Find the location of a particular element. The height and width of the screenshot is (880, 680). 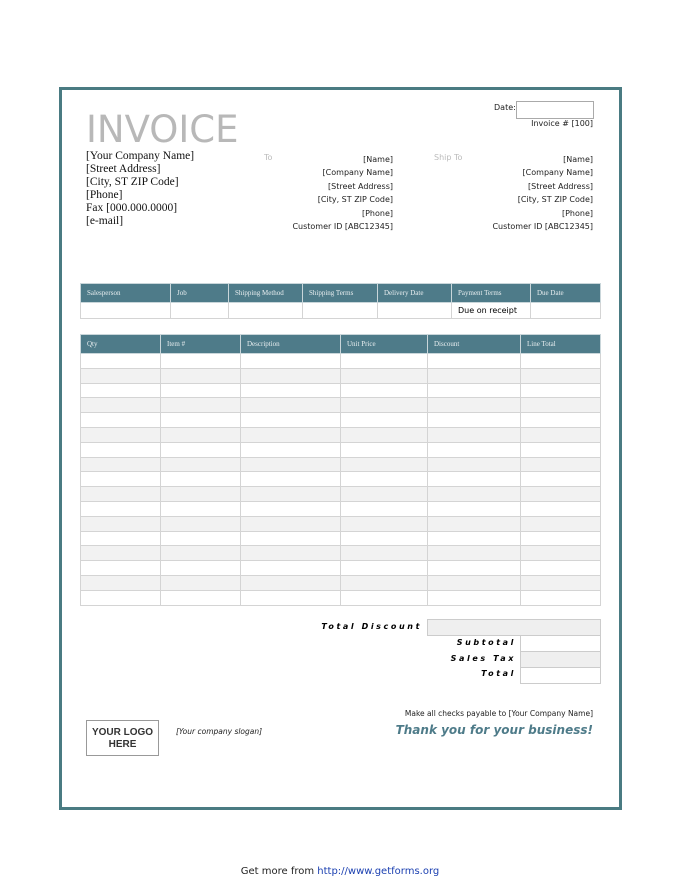

footer-link: http://www.getforms.org is located at coordinates (378, 871).